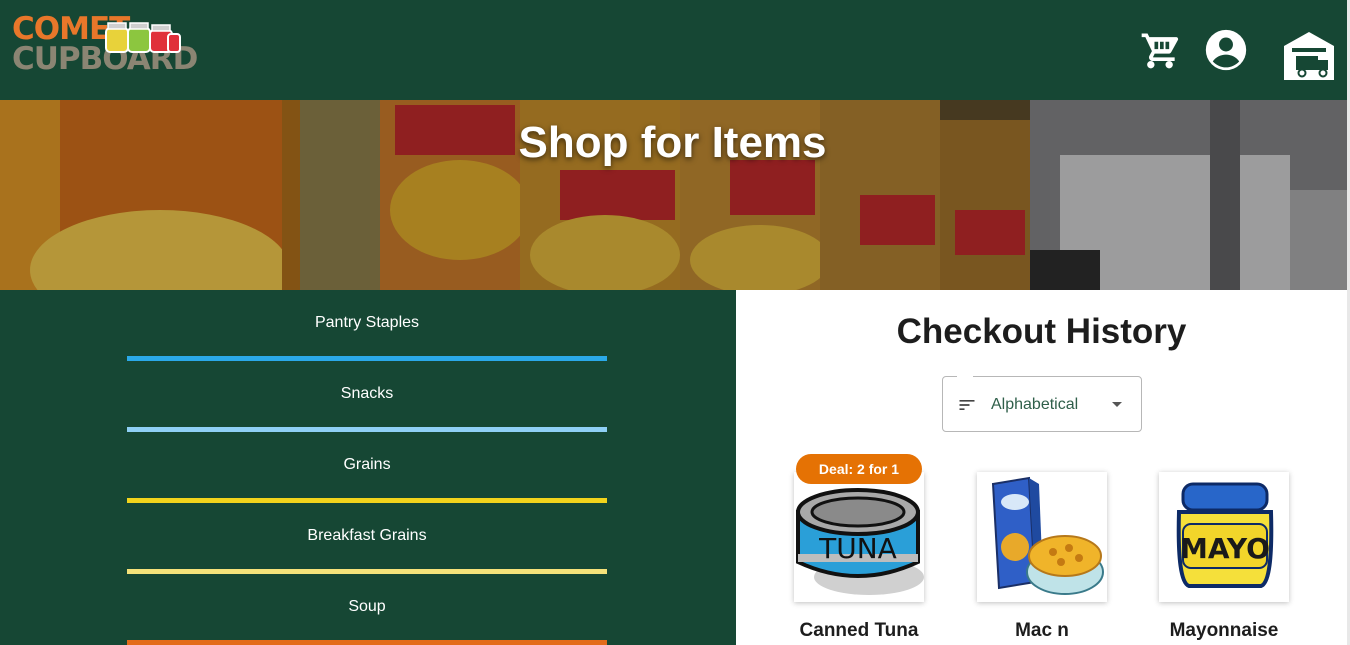  I want to click on category-label: Snacks, so click(367, 393).